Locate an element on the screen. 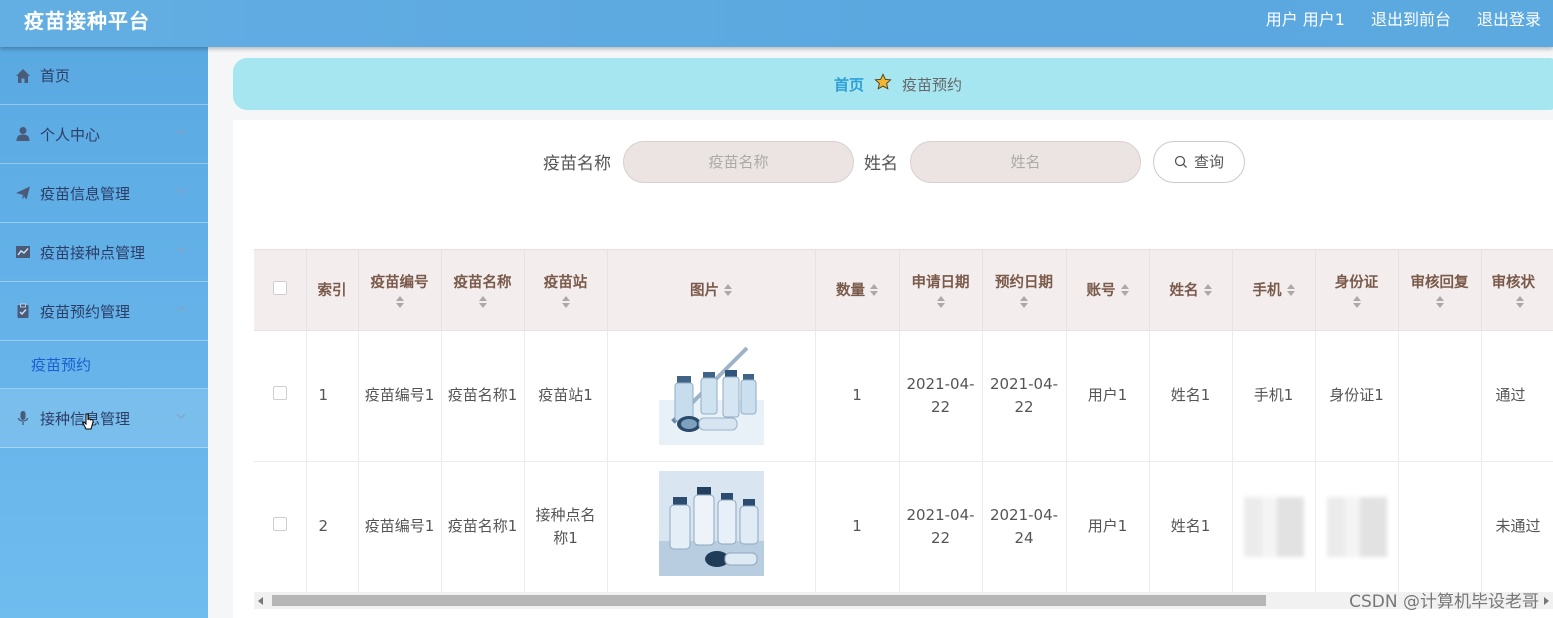 This screenshot has height=618, width=1553. cell-index: 2 is located at coordinates (332, 526).